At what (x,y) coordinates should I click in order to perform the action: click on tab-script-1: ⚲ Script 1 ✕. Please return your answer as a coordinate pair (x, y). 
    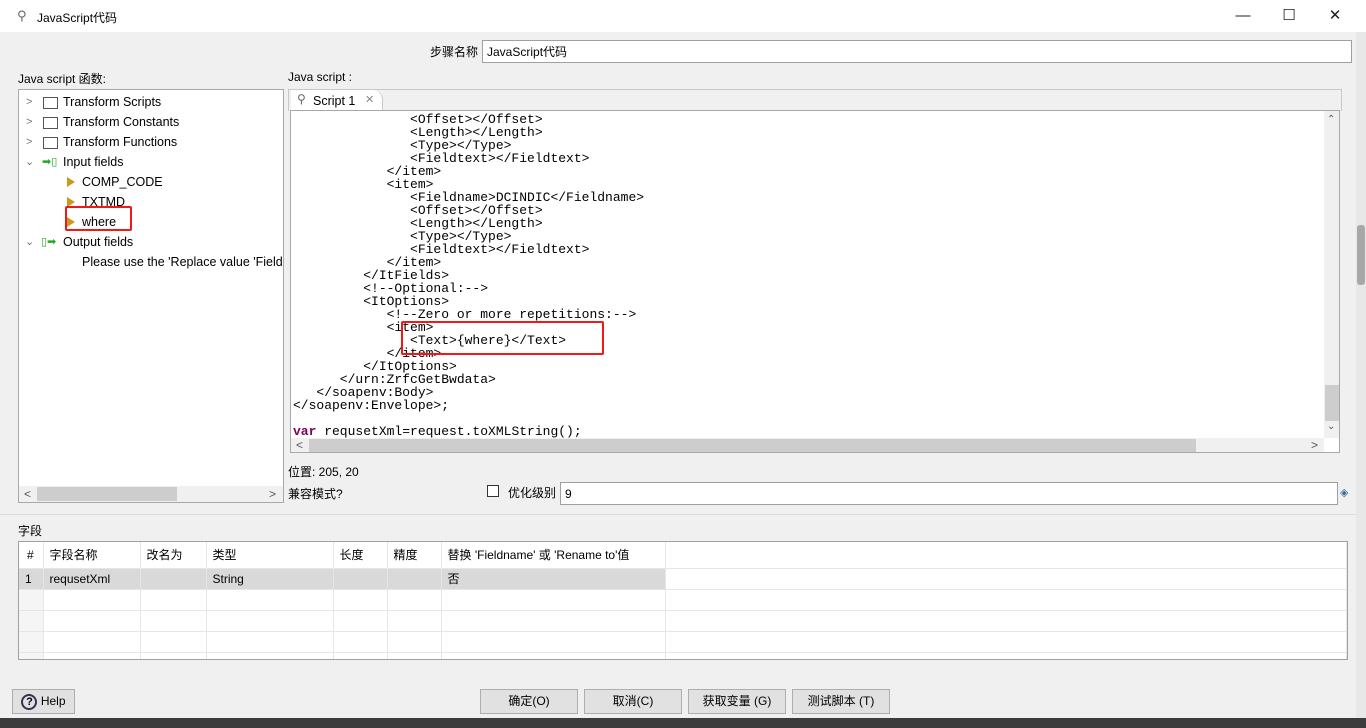
    Looking at the image, I should click on (337, 101).